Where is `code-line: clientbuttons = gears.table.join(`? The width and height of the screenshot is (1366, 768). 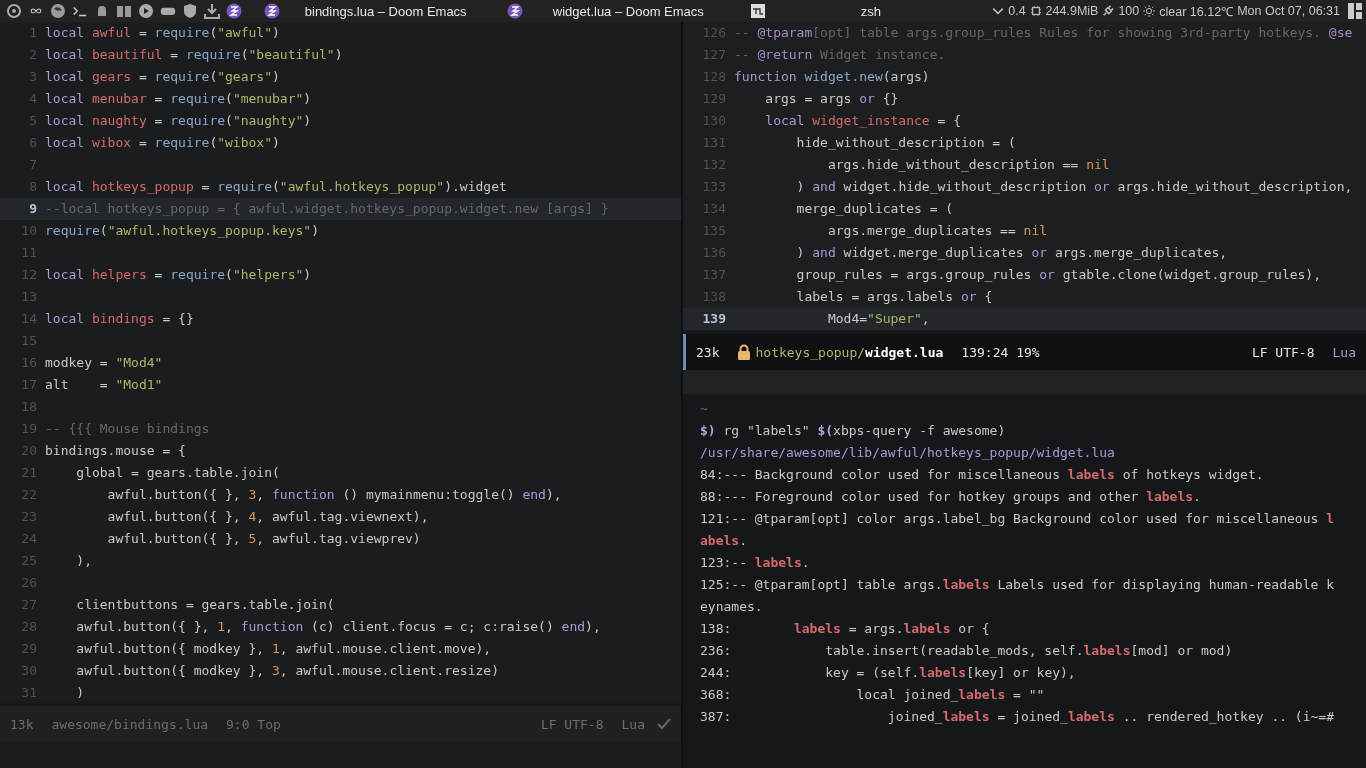
code-line: clientbuttons = gears.table.join( is located at coordinates (205, 605).